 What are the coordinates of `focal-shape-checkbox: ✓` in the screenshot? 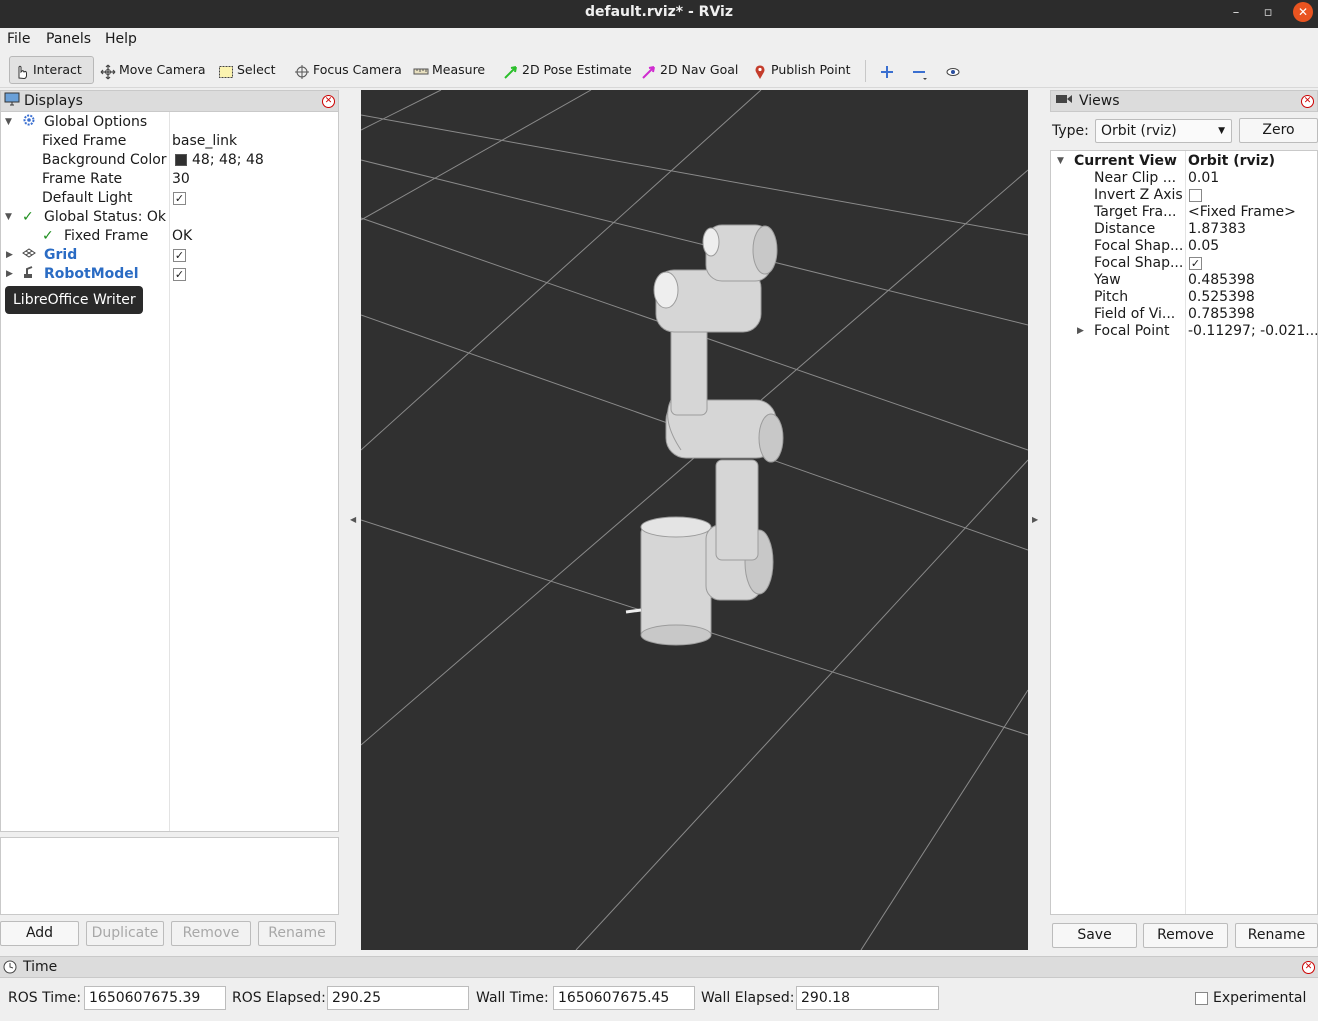 It's located at (1195, 263).